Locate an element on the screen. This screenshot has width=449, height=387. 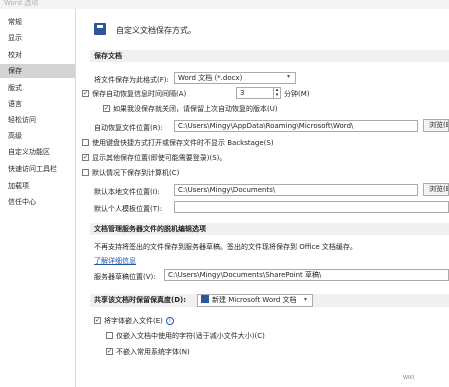
sidebar-item-proofing: 校对 is located at coordinates (37, 55).